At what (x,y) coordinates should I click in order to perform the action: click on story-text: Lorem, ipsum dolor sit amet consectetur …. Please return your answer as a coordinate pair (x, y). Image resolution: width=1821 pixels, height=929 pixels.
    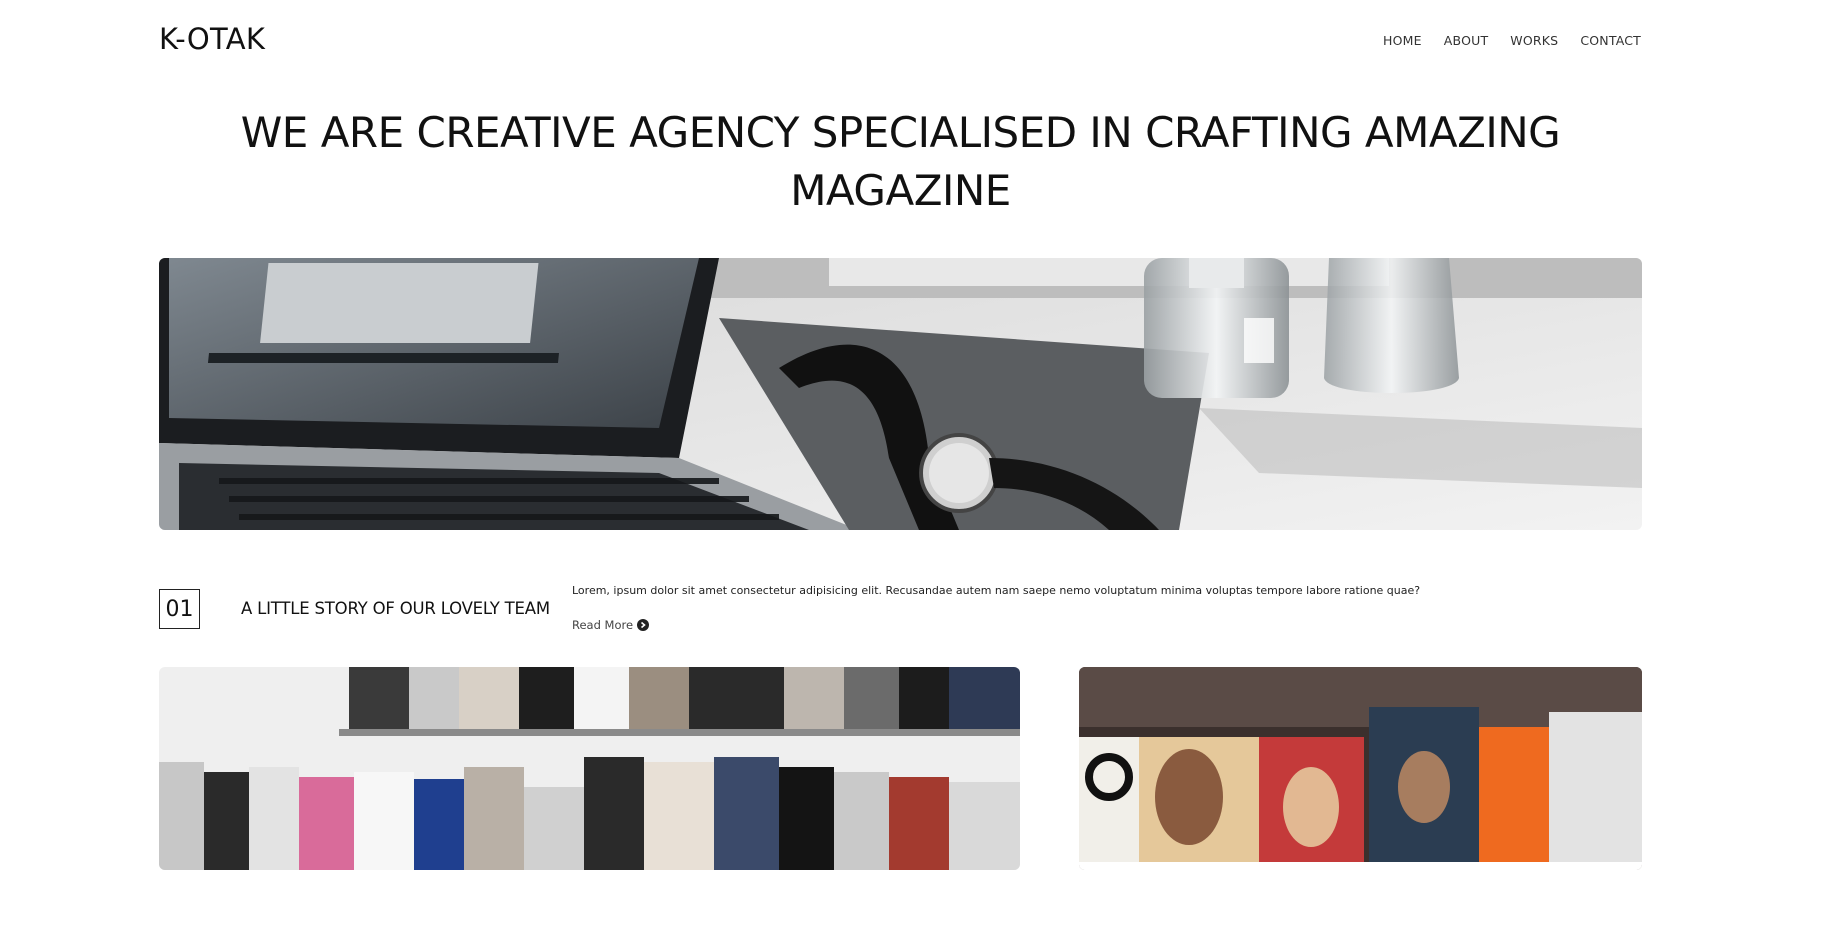
    Looking at the image, I should click on (996, 590).